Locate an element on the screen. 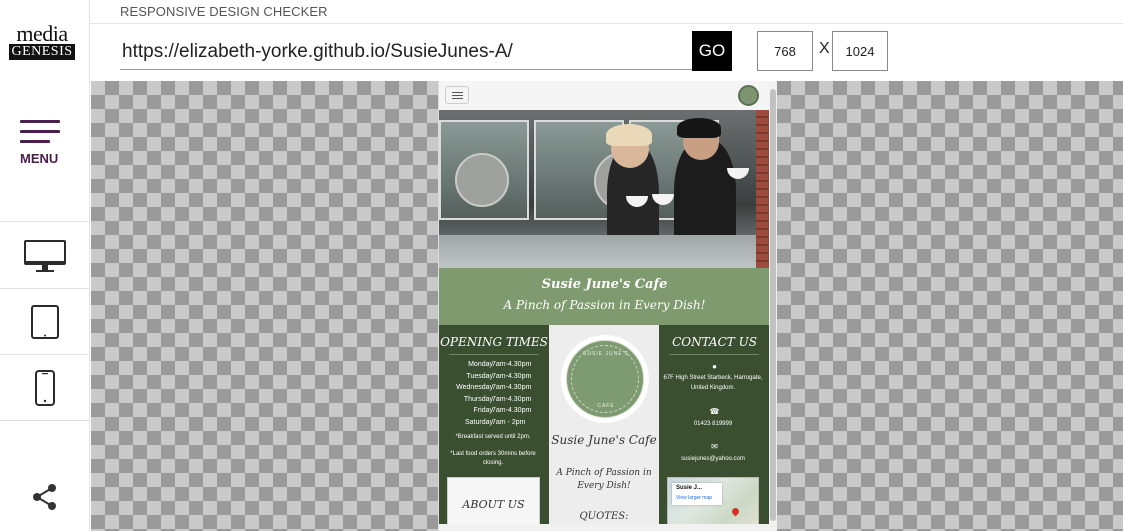 The width and height of the screenshot is (1123, 531). share-icon is located at coordinates (45, 497).